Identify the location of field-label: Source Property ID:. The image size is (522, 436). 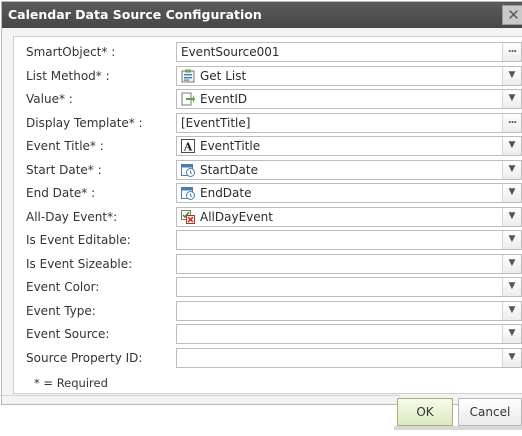
(84, 357).